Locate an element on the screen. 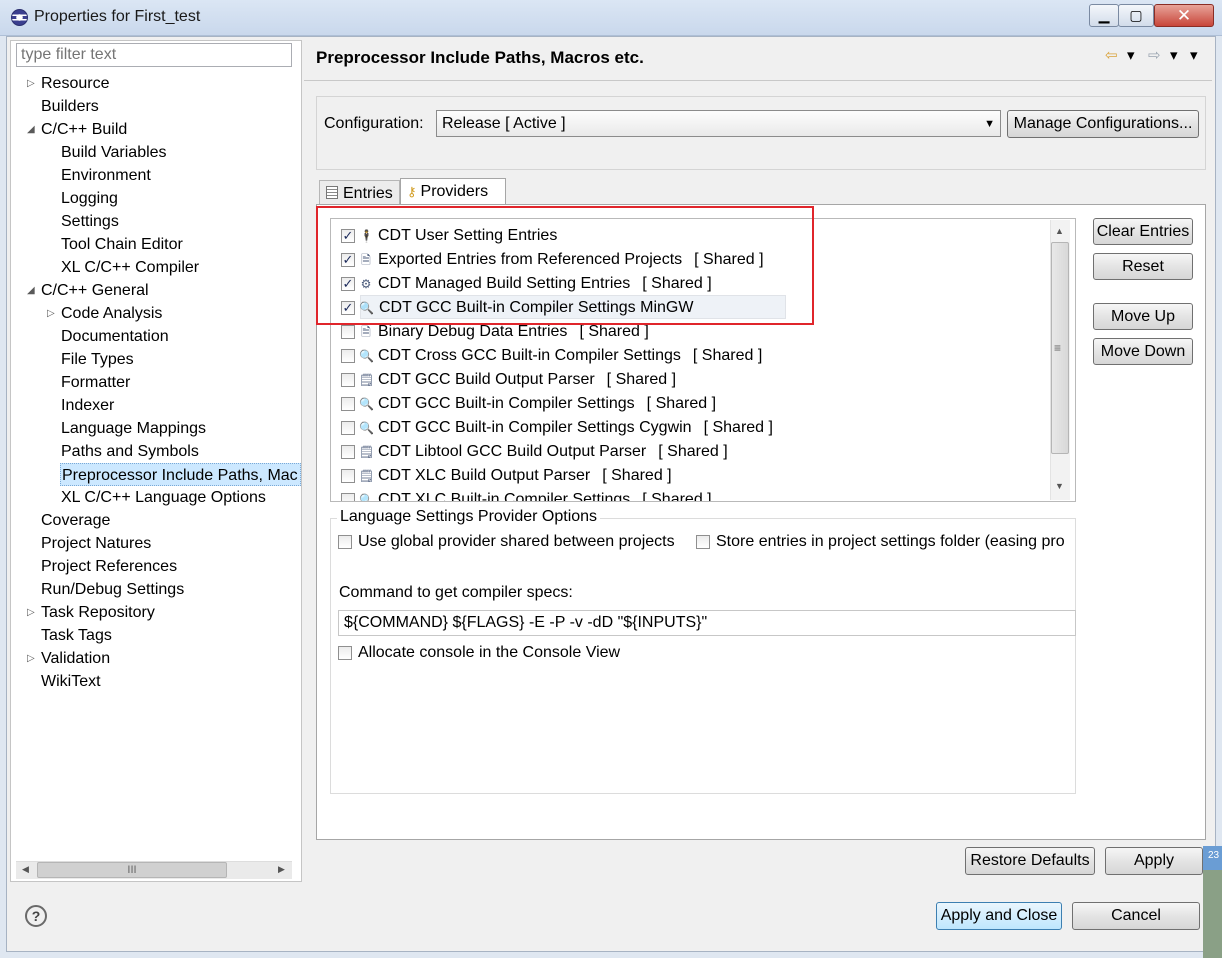 This screenshot has width=1222, height=958. tree-item: Environment is located at coordinates (106, 175).